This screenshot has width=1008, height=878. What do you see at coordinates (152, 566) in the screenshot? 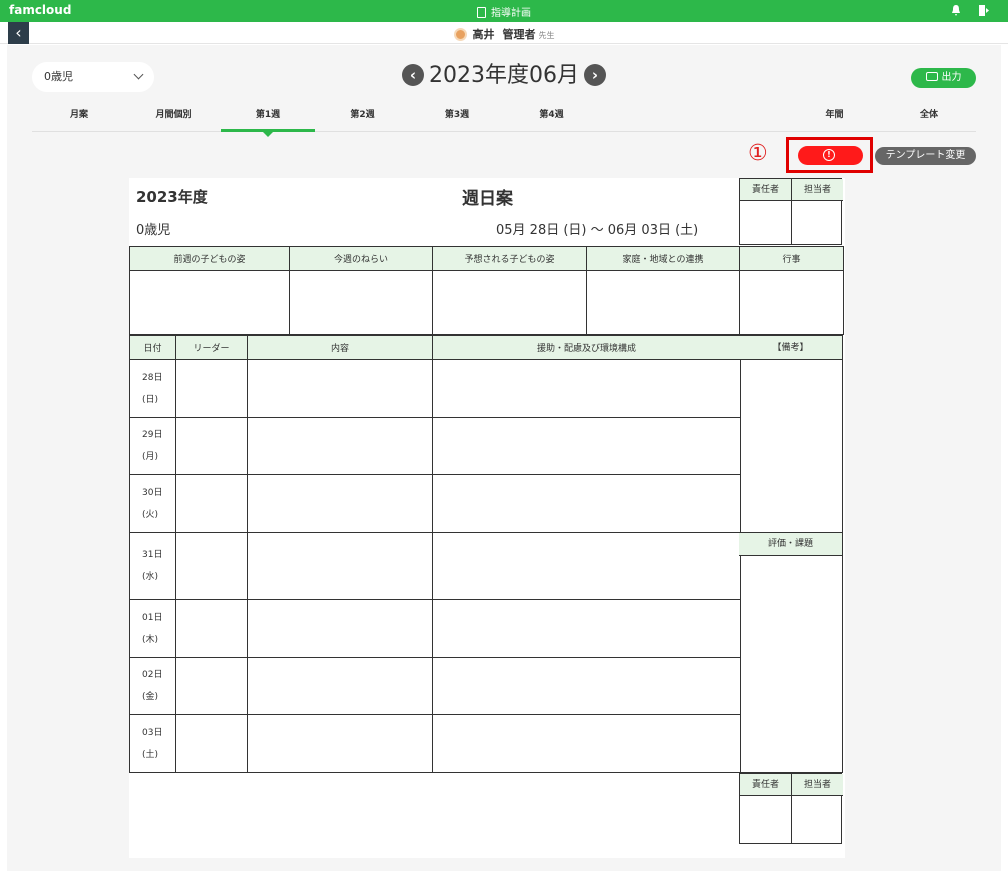
I see `day-cell: 31日 (水)` at bounding box center [152, 566].